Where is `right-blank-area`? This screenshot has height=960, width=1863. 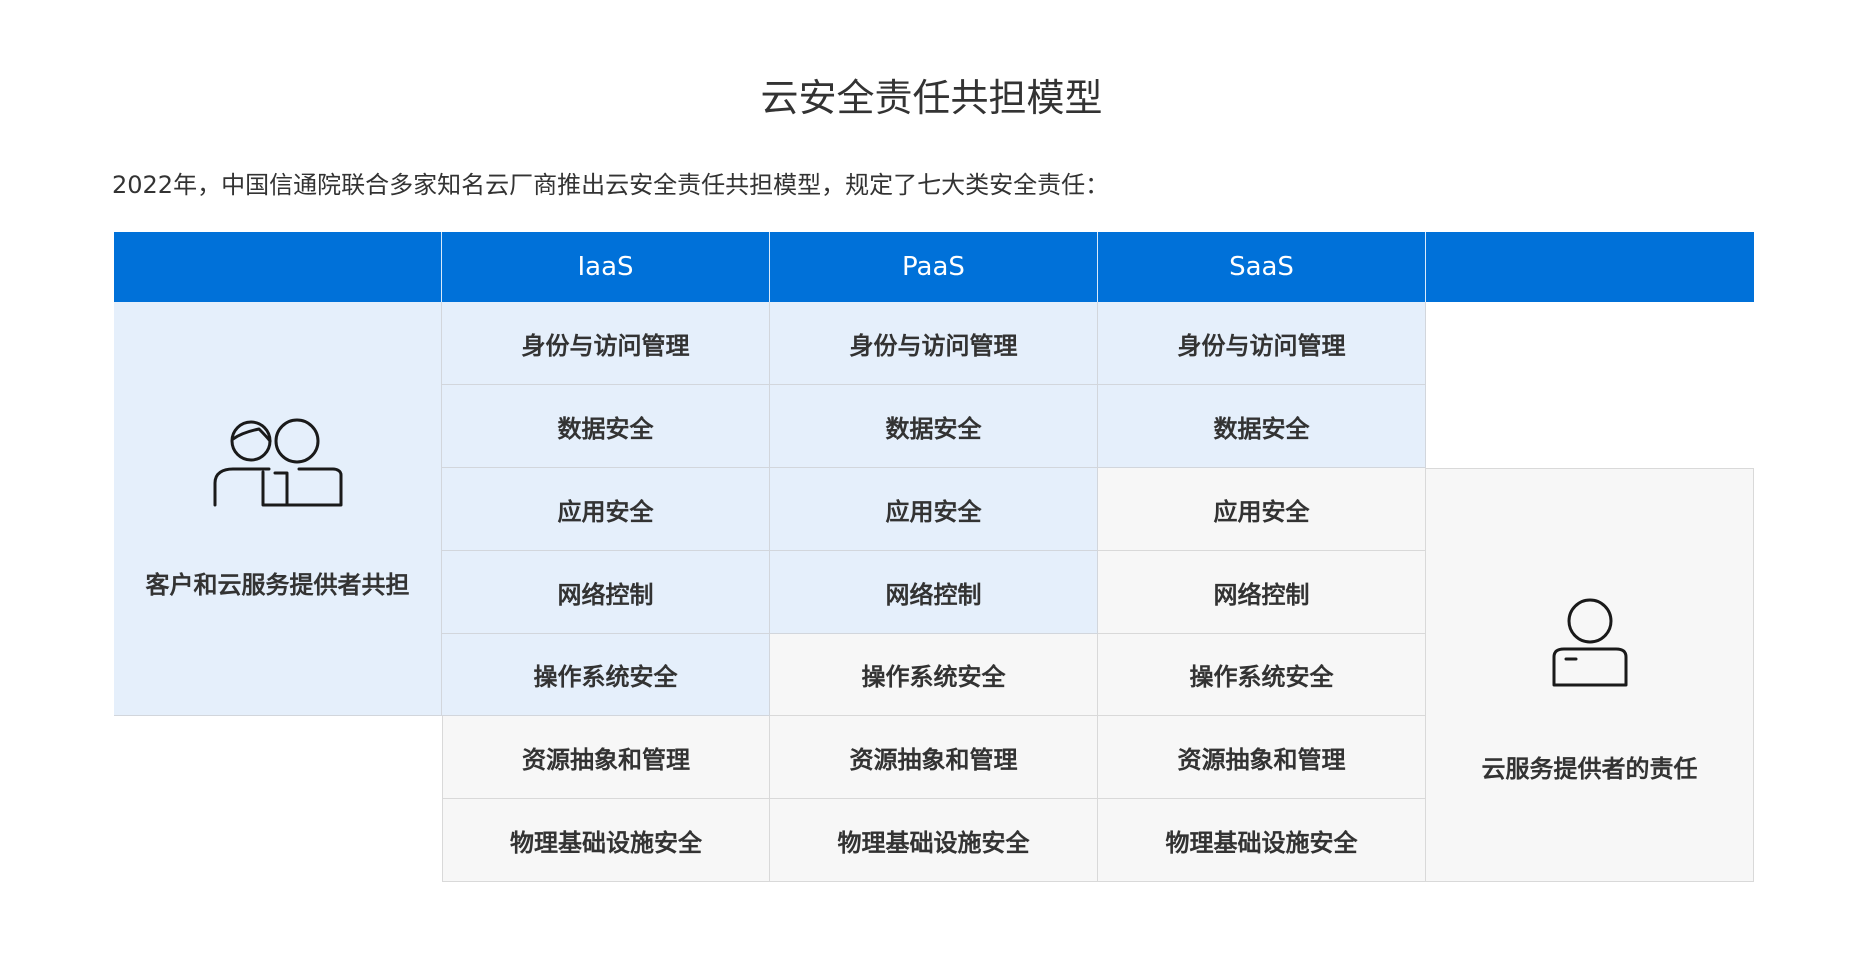
right-blank-area is located at coordinates (1590, 385).